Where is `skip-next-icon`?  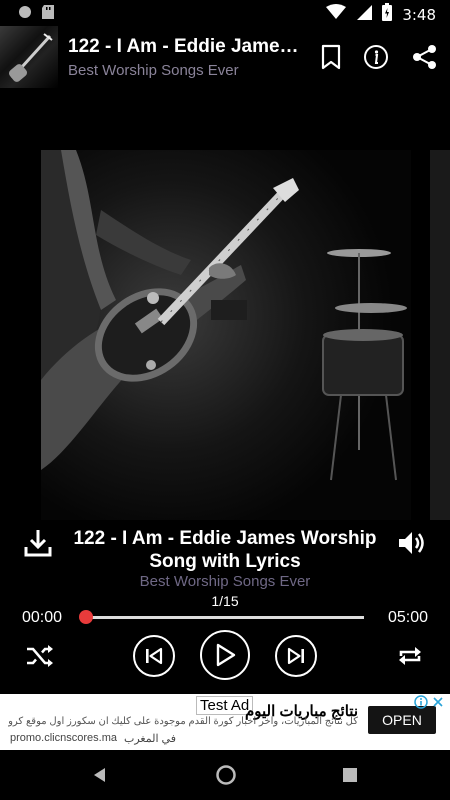
skip-next-icon is located at coordinates (295, 656).